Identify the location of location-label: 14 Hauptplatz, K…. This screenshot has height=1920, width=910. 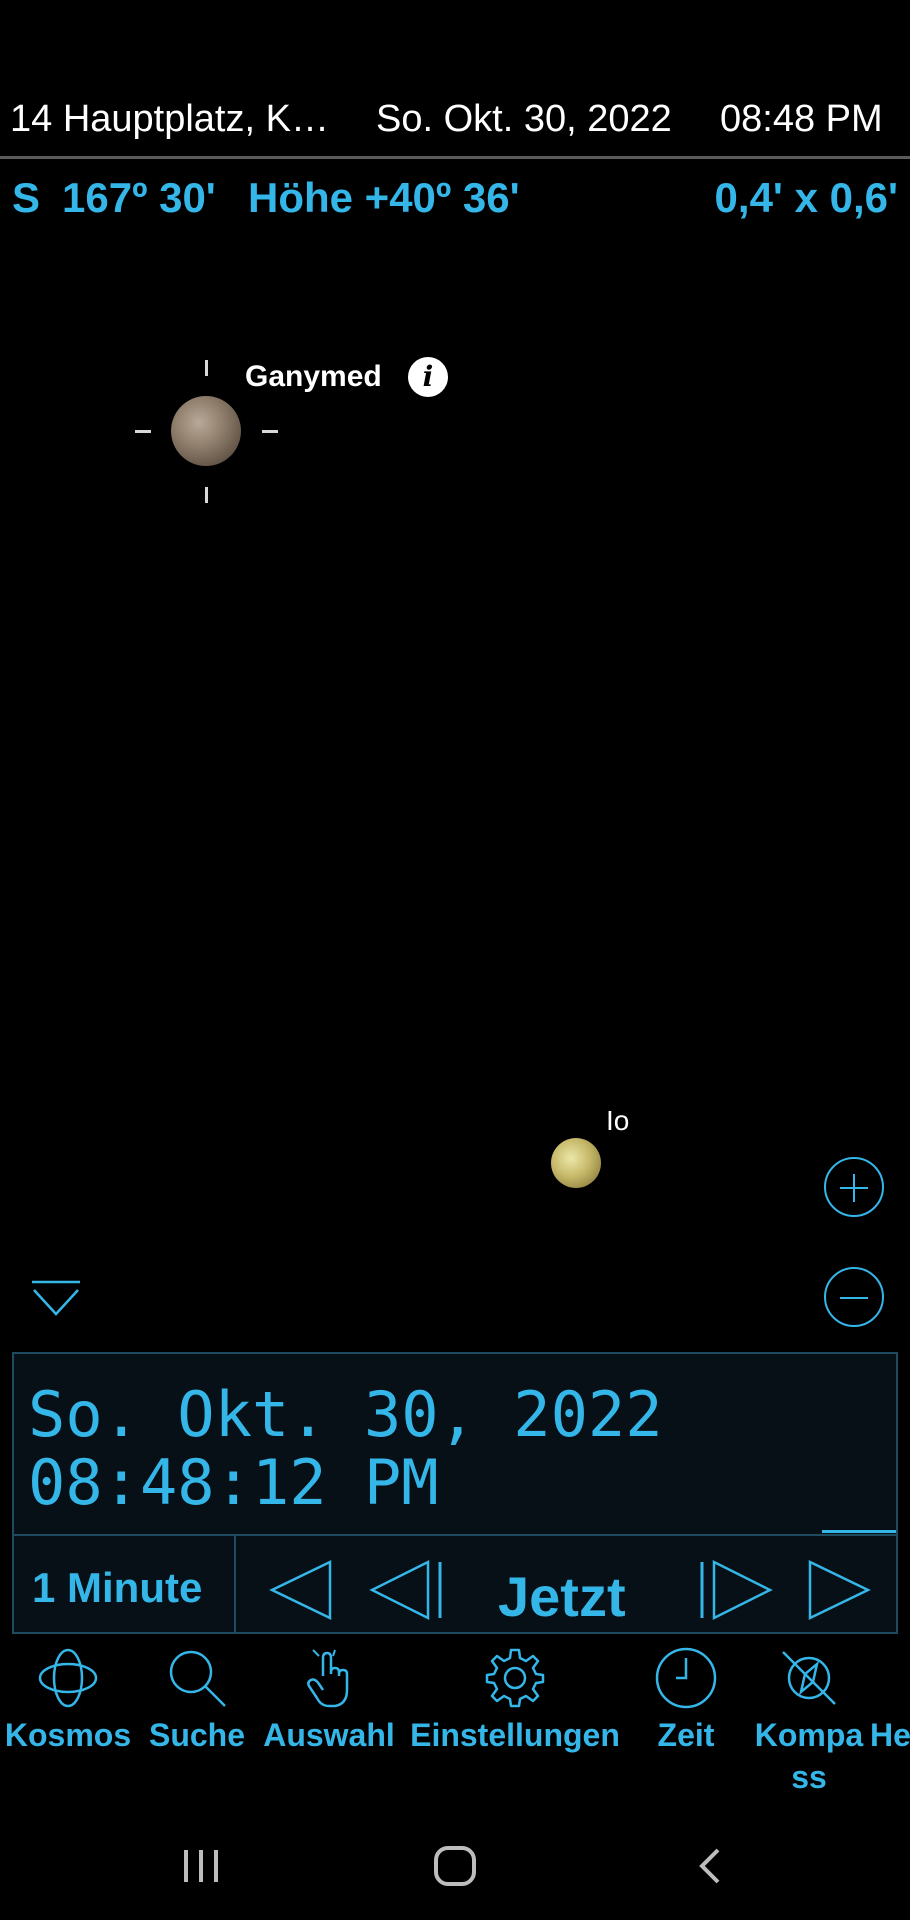
(169, 119).